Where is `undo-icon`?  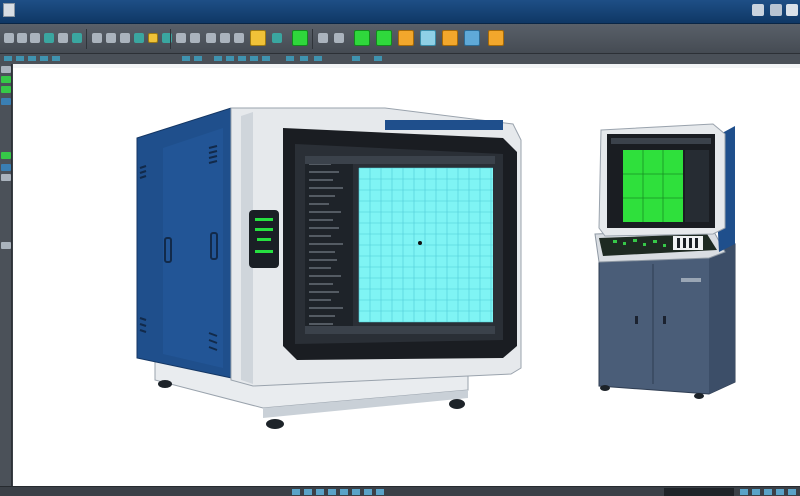 undo-icon is located at coordinates (63, 38).